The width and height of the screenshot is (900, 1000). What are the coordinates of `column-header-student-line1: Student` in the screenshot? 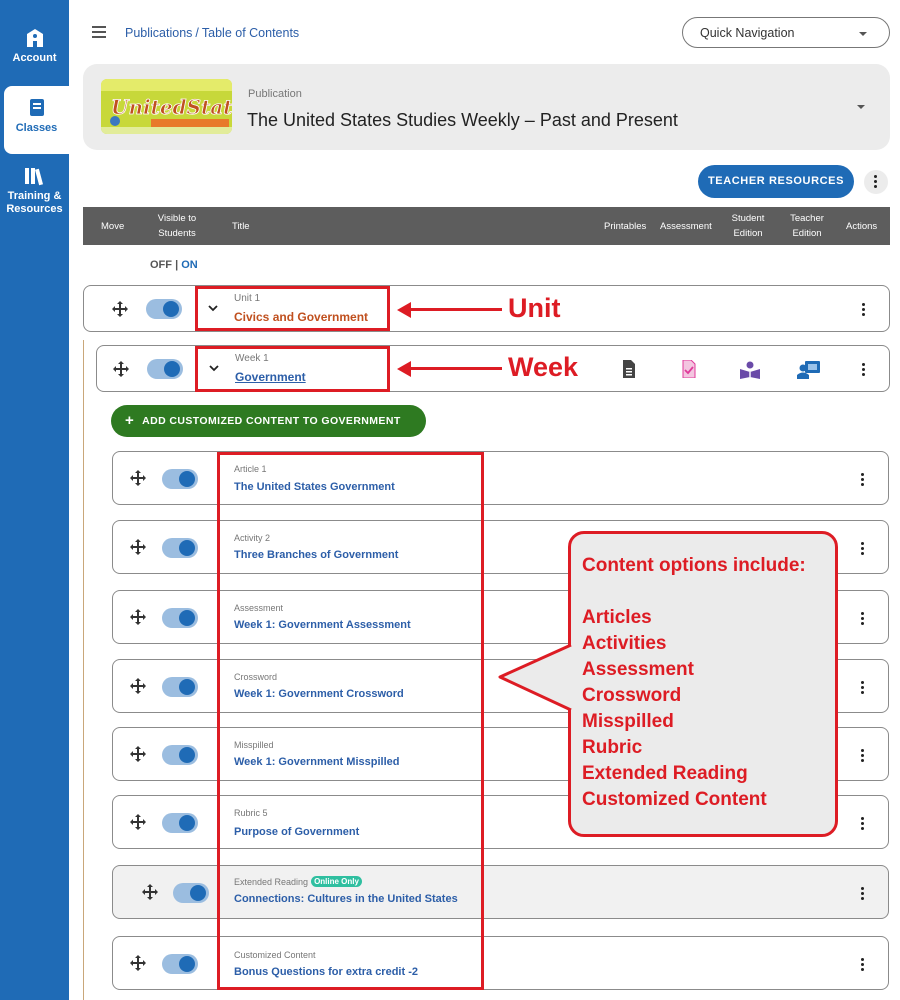 It's located at (748, 218).